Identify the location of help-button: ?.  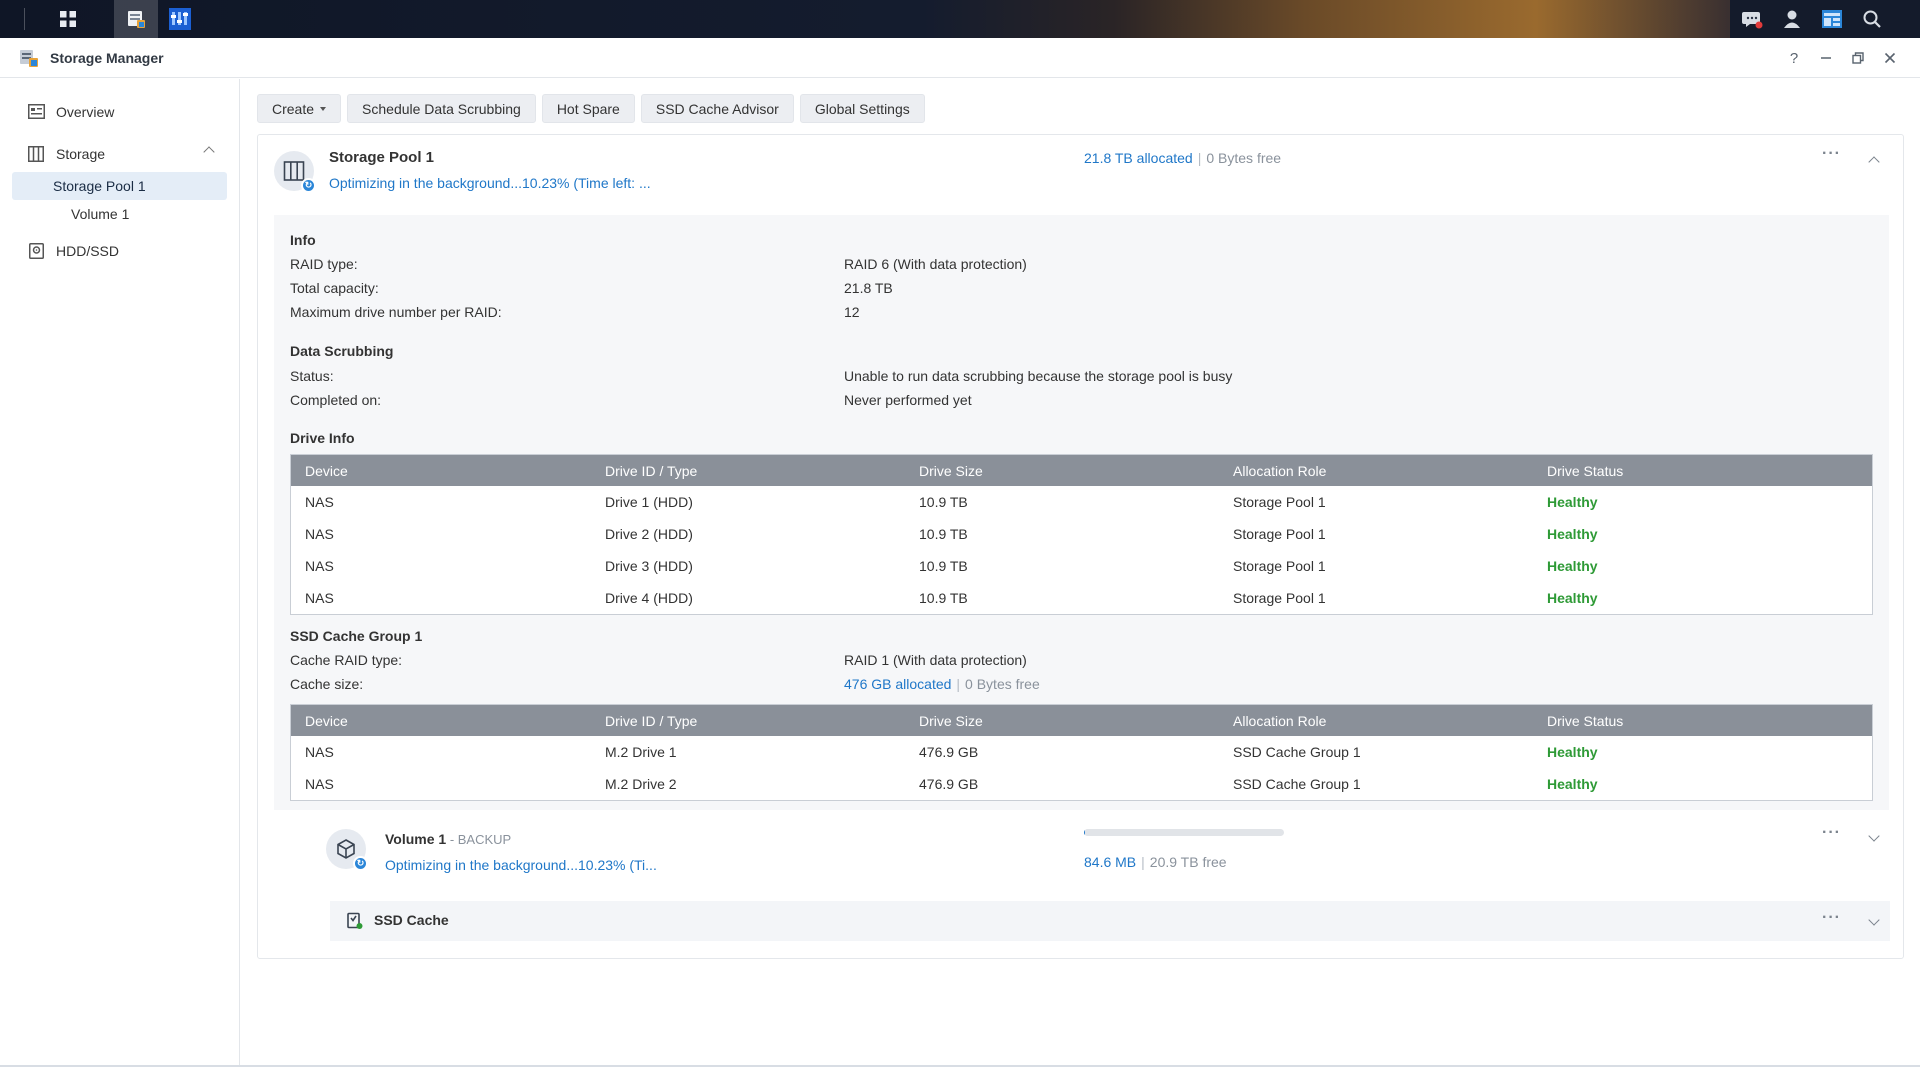
(1794, 58).